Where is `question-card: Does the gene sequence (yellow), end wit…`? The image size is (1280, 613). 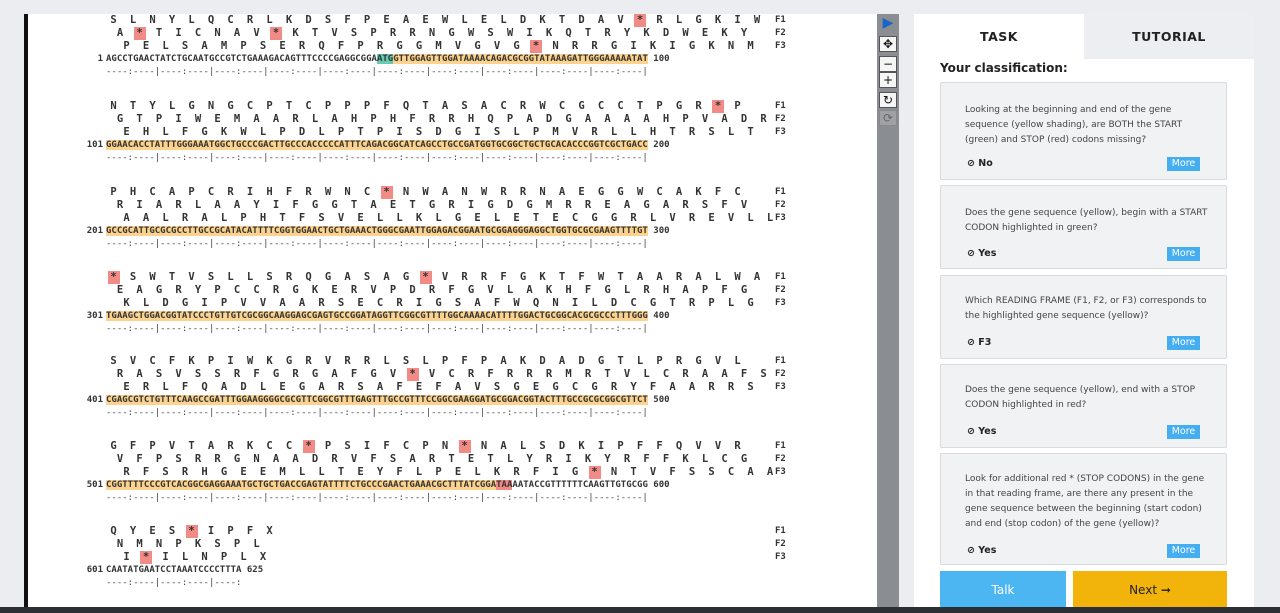
question-card: Does the gene sequence (yellow), end wit… is located at coordinates (1083, 406).